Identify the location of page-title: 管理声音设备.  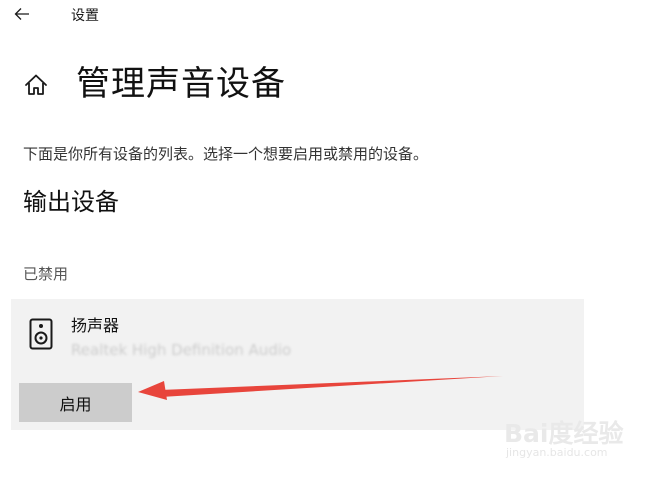
(181, 84).